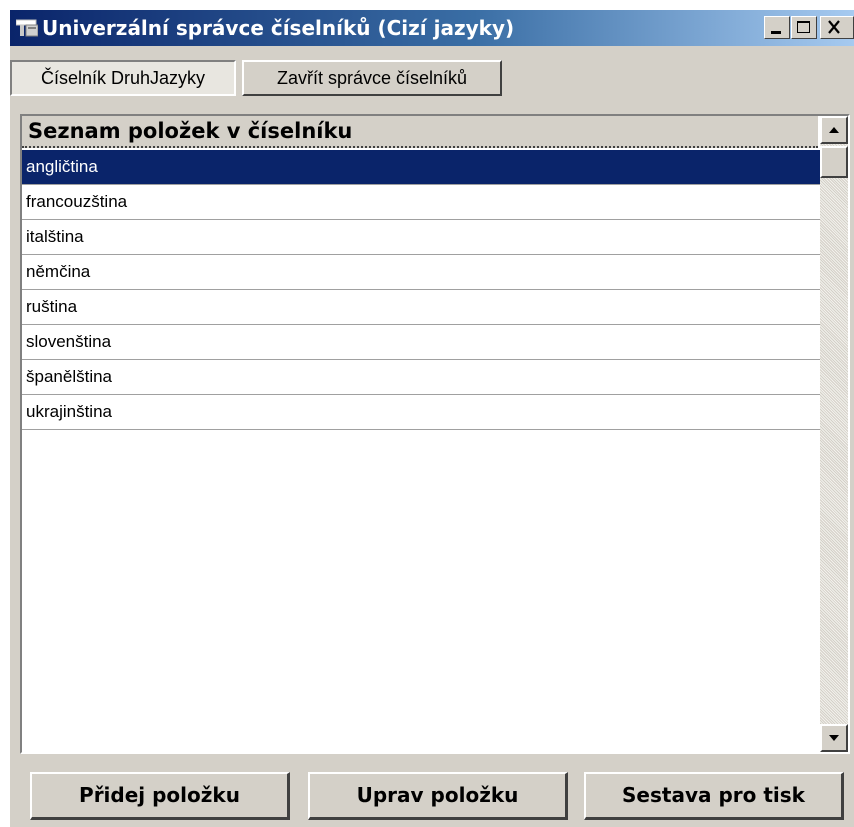  Describe the element at coordinates (421, 342) in the screenshot. I see `list-item: slovenština` at that location.